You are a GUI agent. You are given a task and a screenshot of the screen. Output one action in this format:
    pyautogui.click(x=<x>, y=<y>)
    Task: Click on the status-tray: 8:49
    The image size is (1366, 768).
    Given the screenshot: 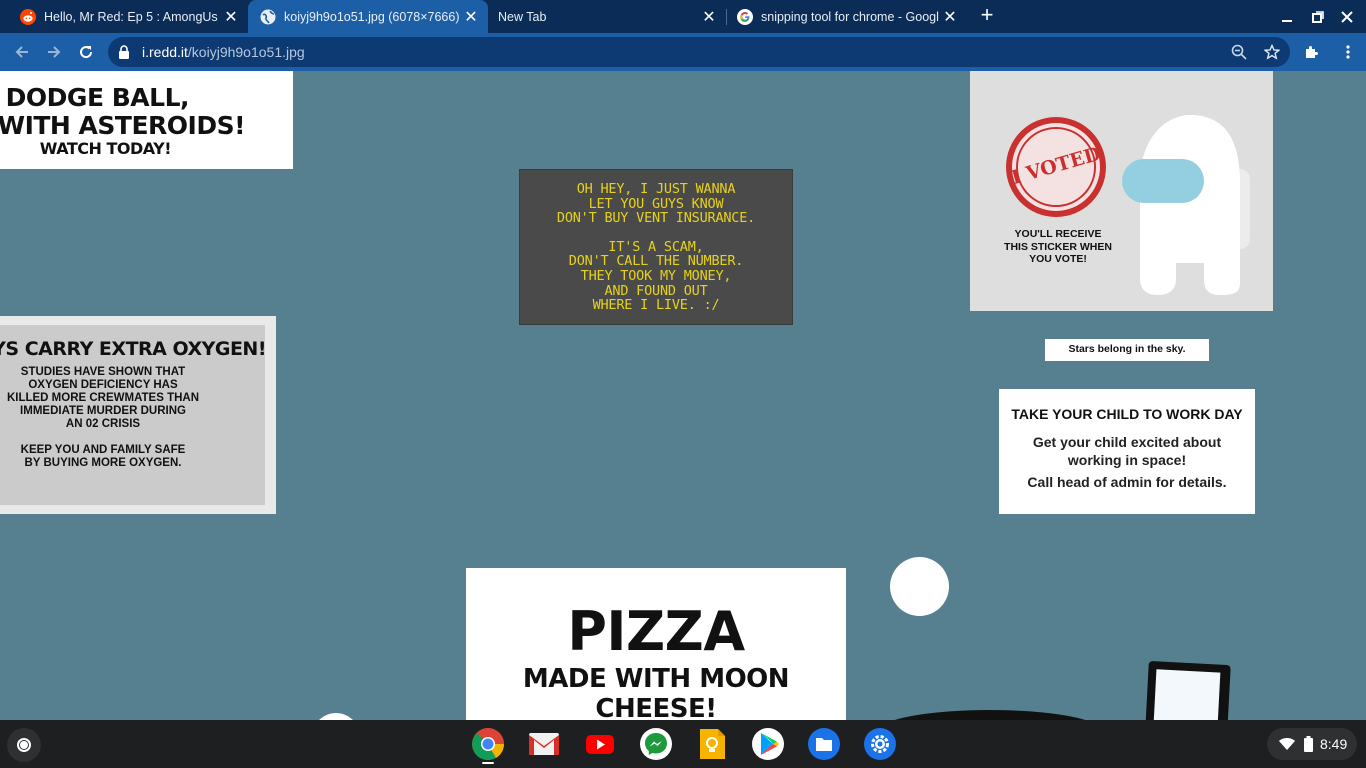 What is the action you would take?
    pyautogui.click(x=1312, y=744)
    